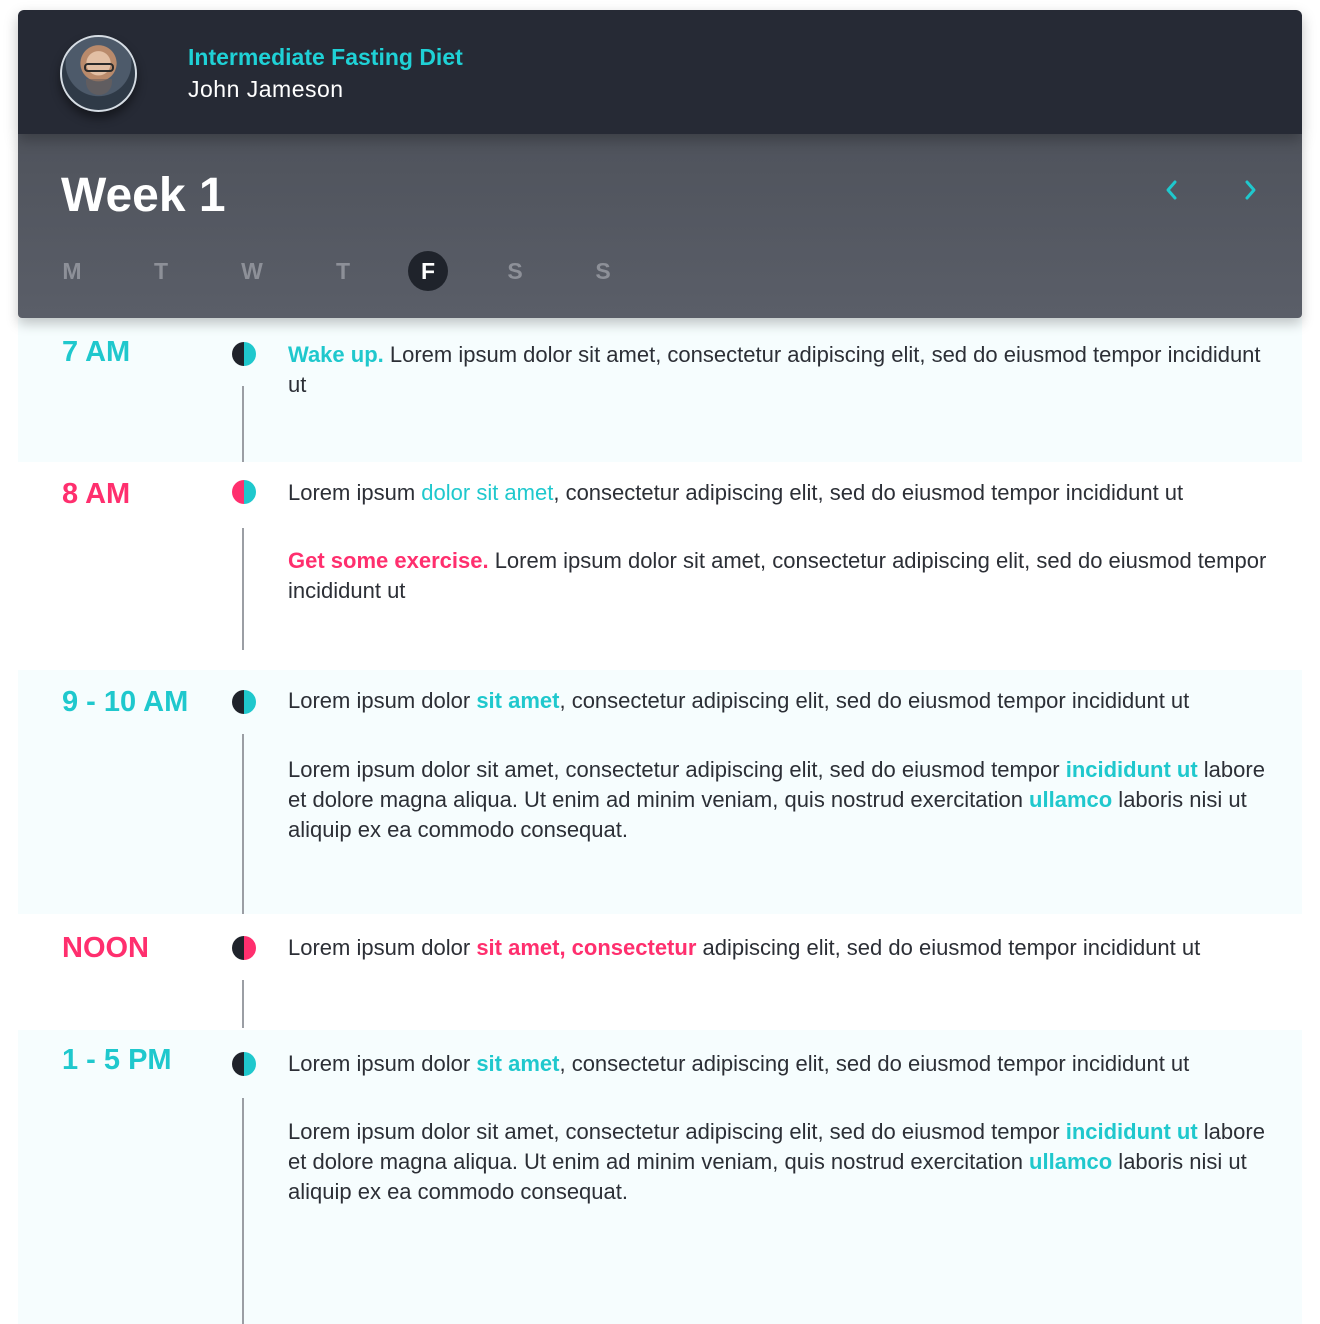  Describe the element at coordinates (161, 271) in the screenshot. I see `day-tuesday: T` at that location.